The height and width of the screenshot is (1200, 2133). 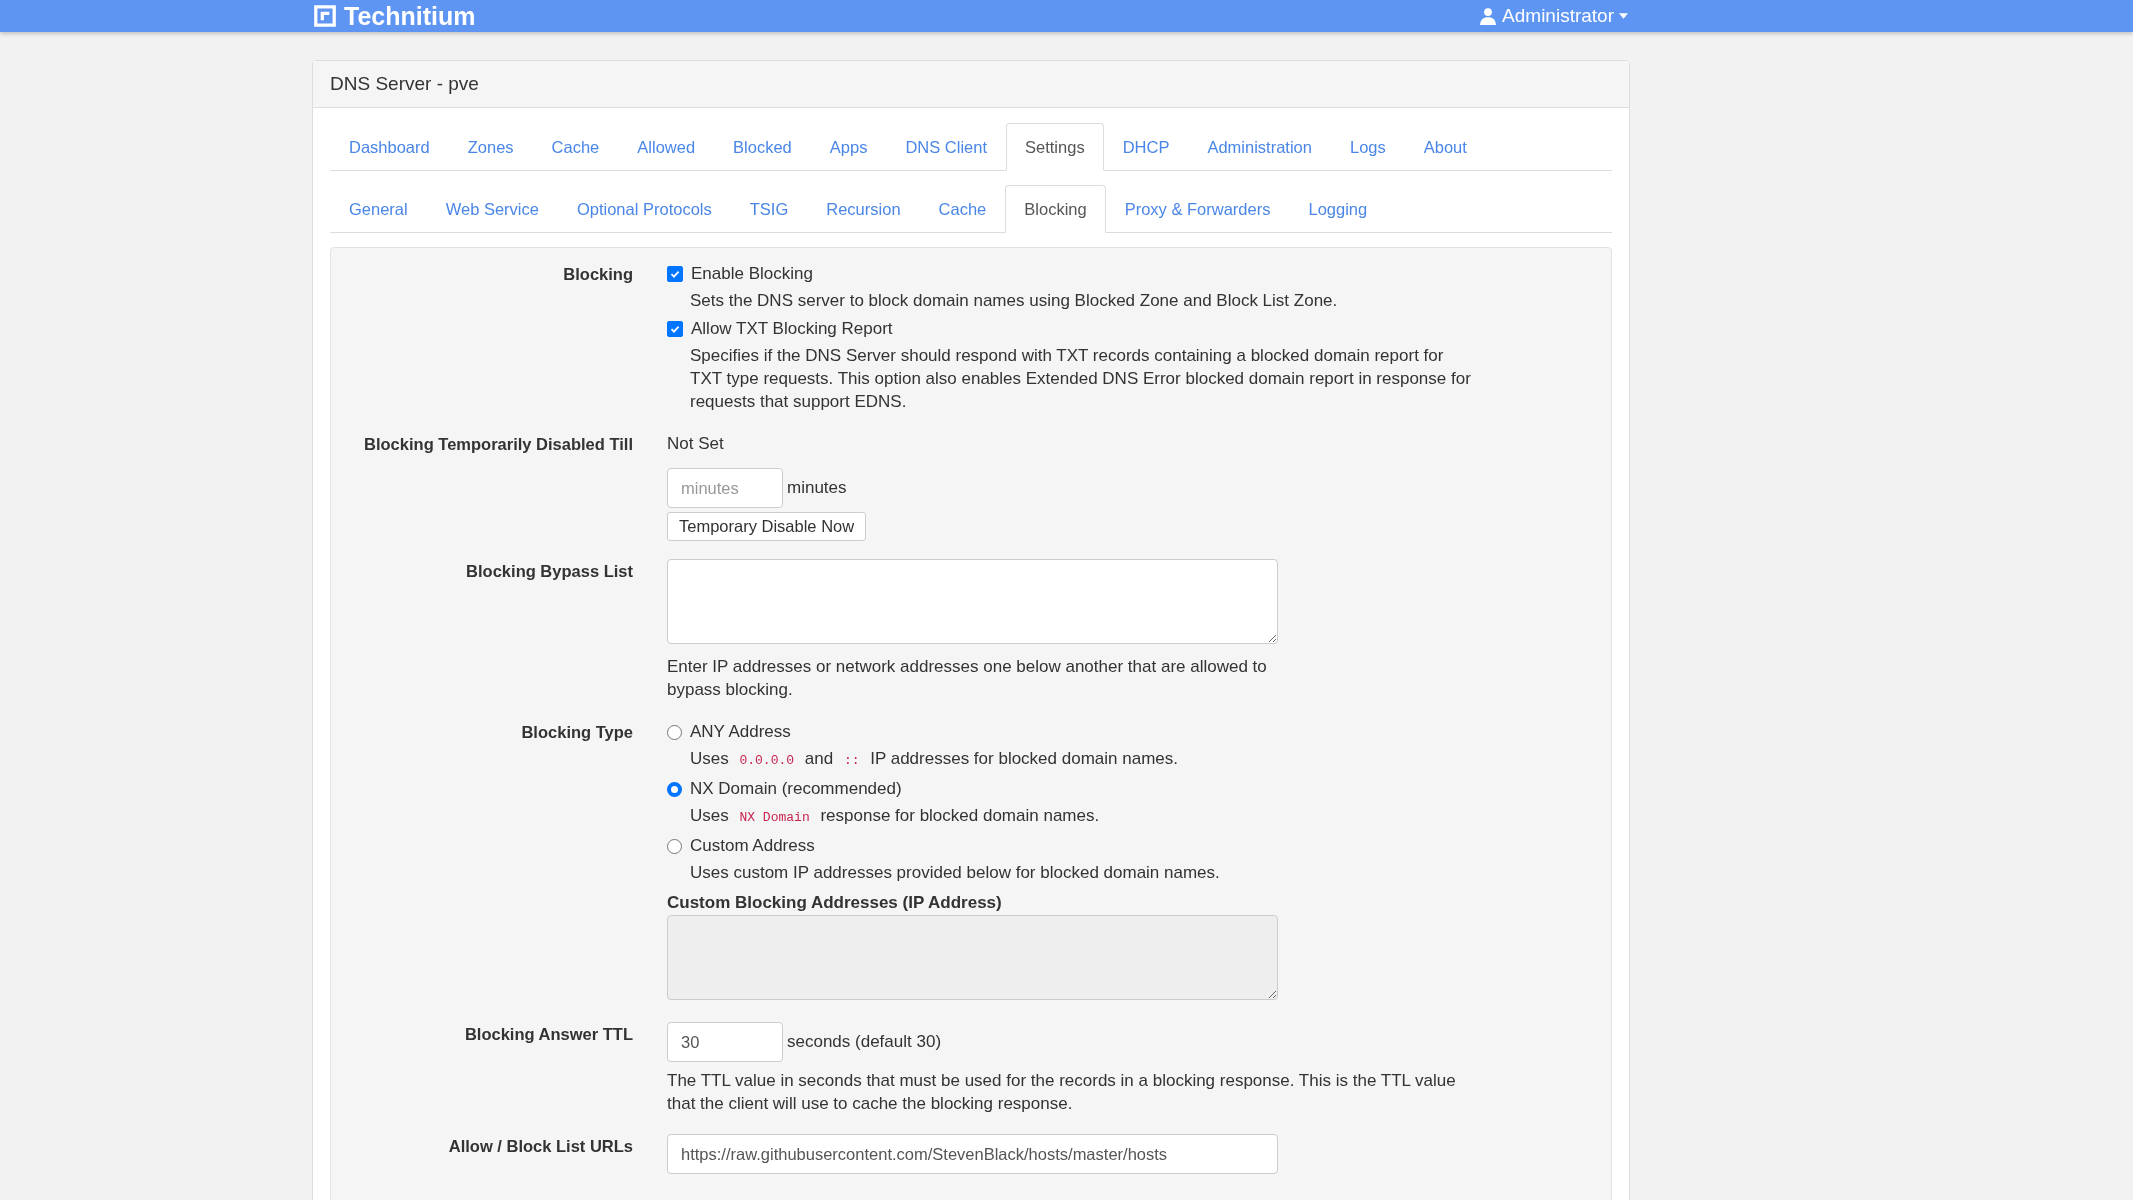 What do you see at coordinates (1623, 16) in the screenshot?
I see `caret-icon` at bounding box center [1623, 16].